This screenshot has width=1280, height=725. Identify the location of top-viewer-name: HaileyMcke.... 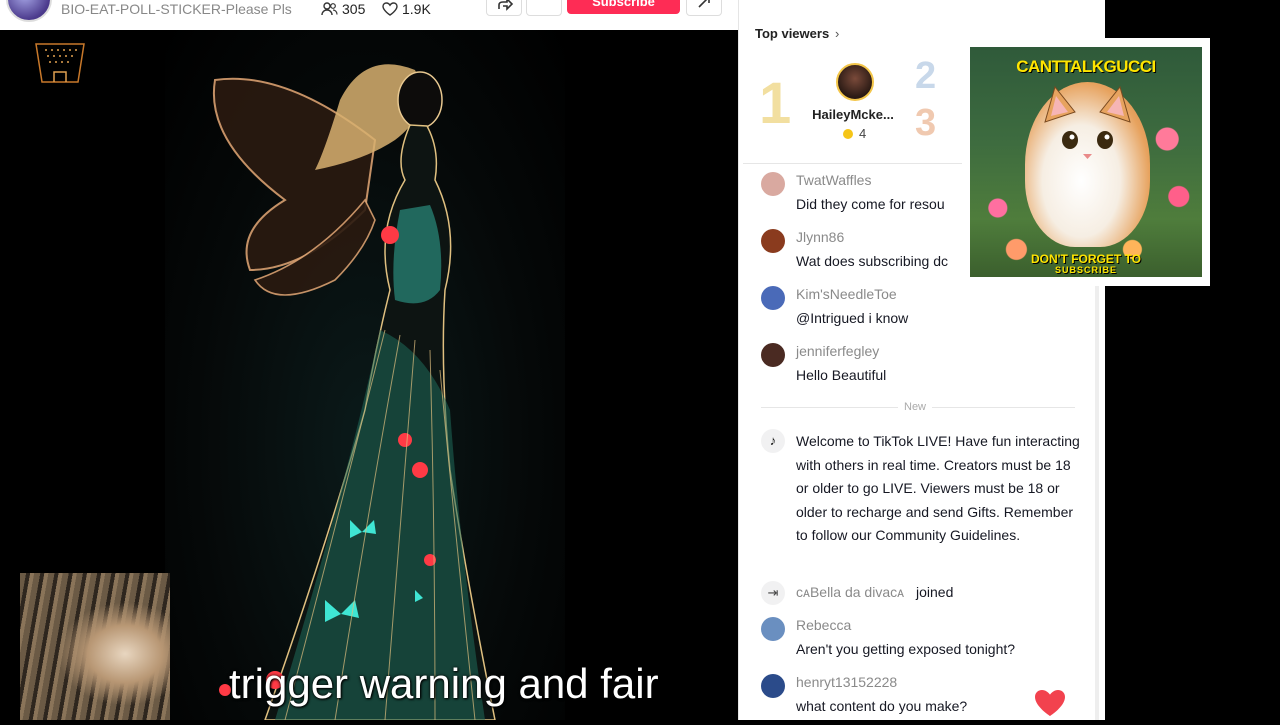
(853, 114).